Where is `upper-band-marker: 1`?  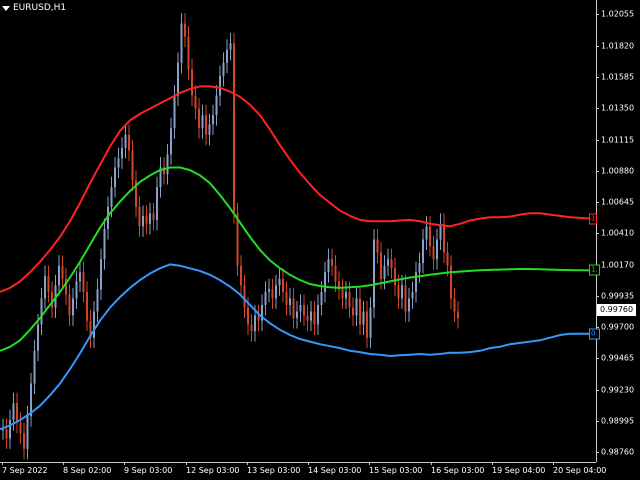
upper-band-marker: 1 is located at coordinates (593, 219).